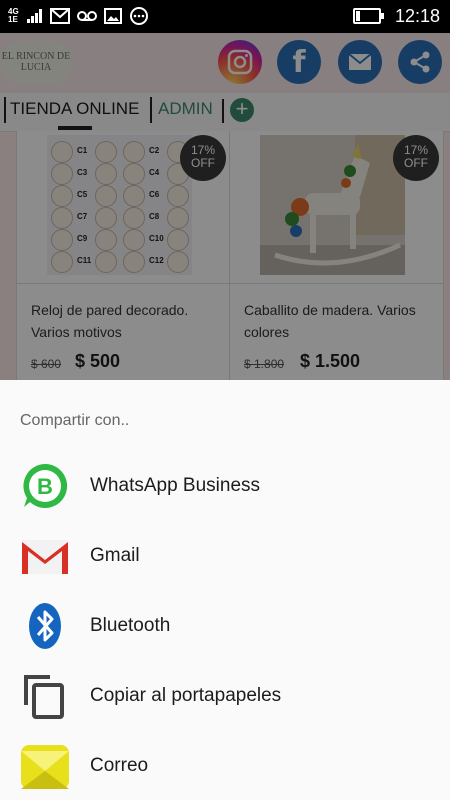 The image size is (450, 801). What do you see at coordinates (139, 16) in the screenshot?
I see `chat-notification-icon` at bounding box center [139, 16].